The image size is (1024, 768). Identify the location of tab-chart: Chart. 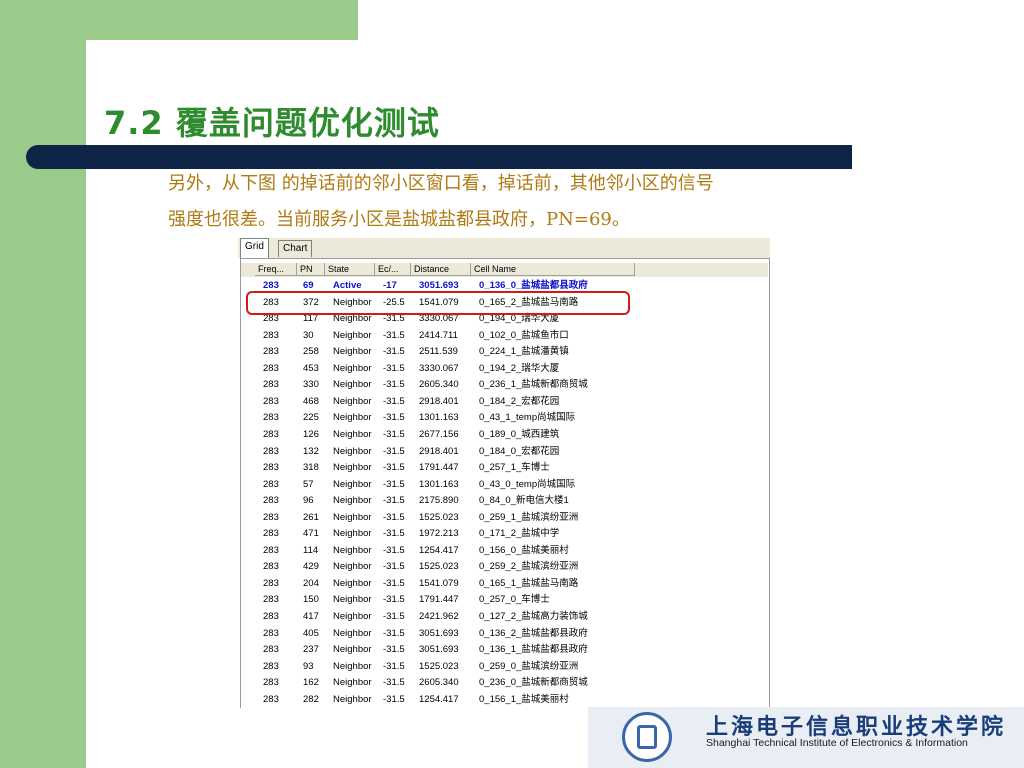
(295, 248).